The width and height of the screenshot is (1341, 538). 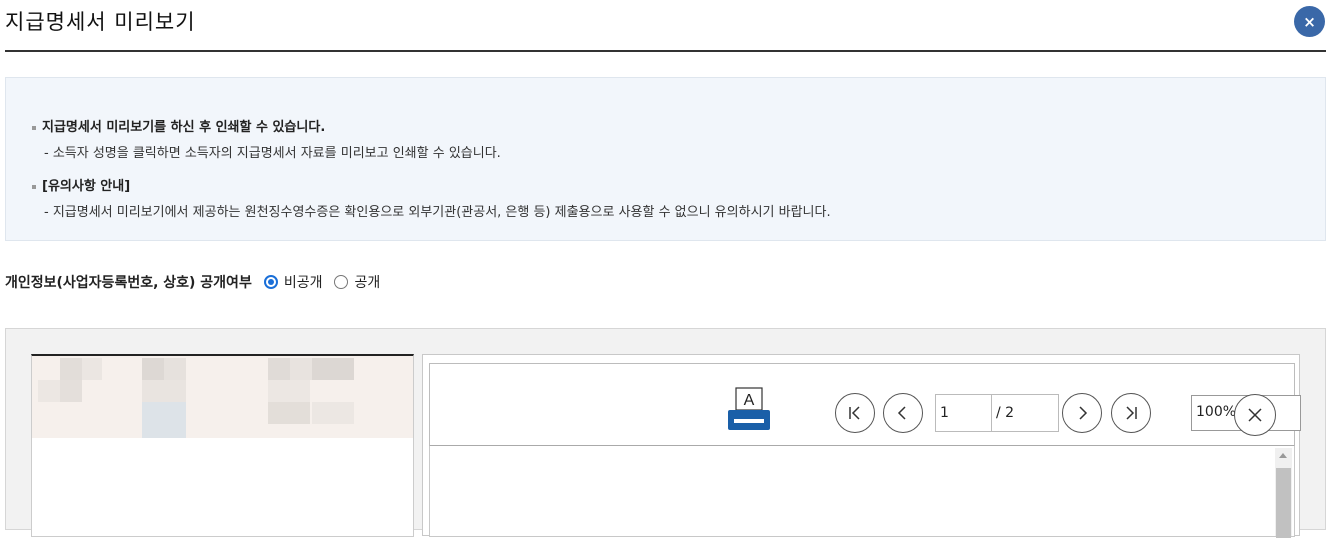 What do you see at coordinates (222, 445) in the screenshot?
I see `recipient-list-panel` at bounding box center [222, 445].